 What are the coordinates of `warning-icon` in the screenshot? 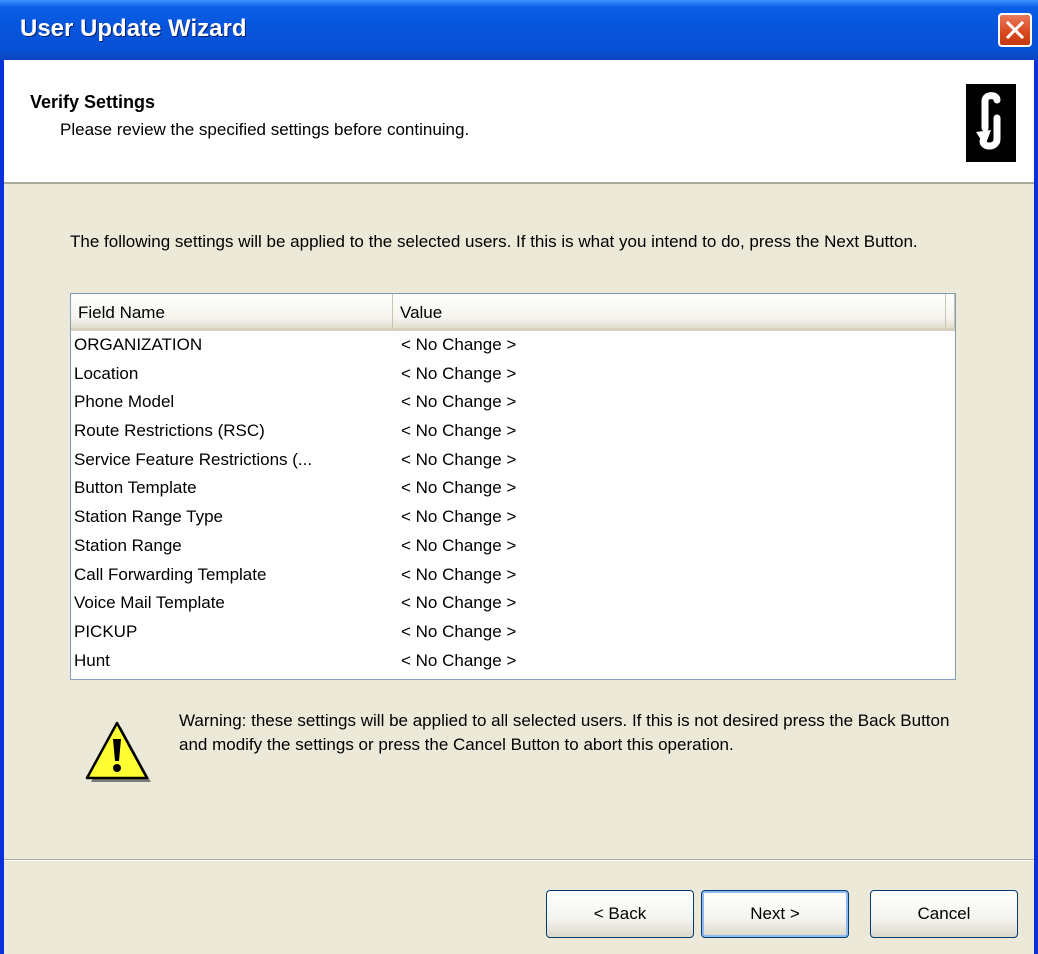 It's located at (118, 751).